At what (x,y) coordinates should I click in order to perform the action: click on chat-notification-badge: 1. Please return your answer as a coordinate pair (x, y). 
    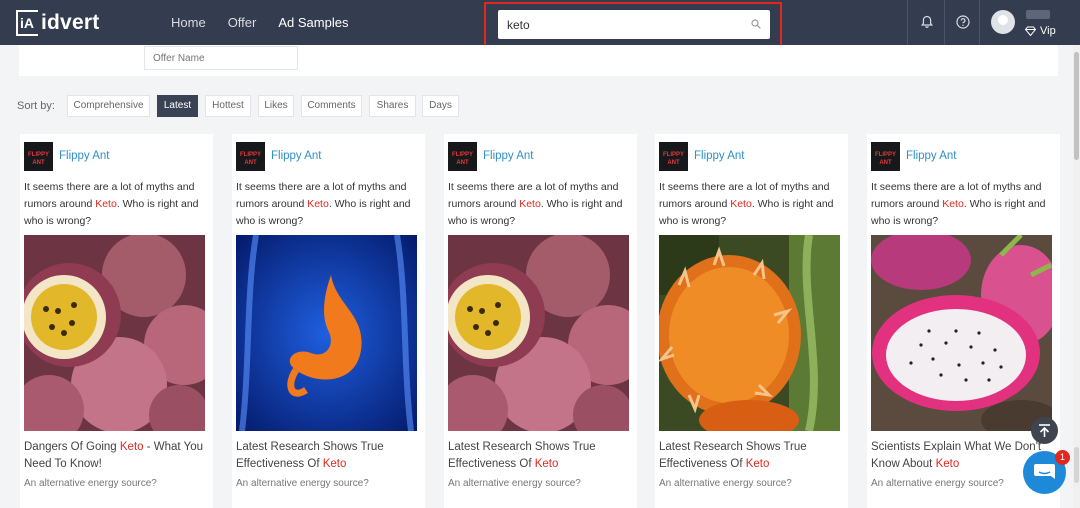
    Looking at the image, I should click on (1062, 457).